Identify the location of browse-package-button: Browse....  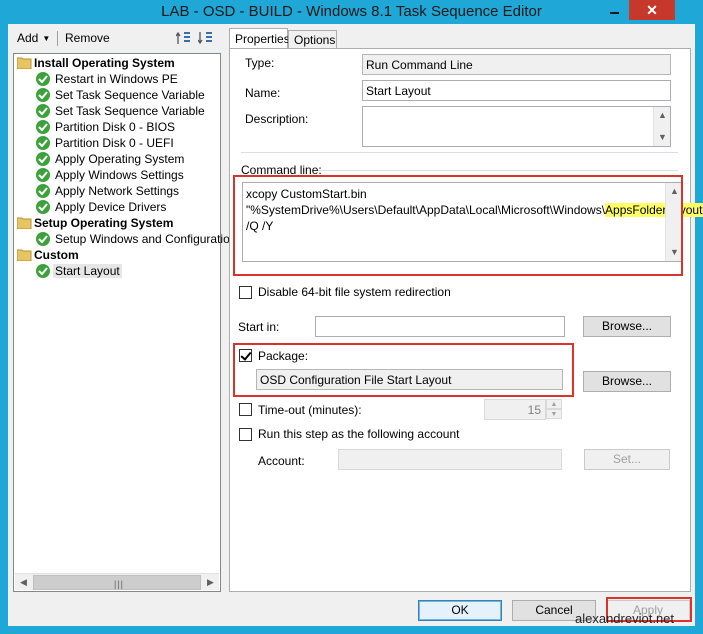
(627, 381).